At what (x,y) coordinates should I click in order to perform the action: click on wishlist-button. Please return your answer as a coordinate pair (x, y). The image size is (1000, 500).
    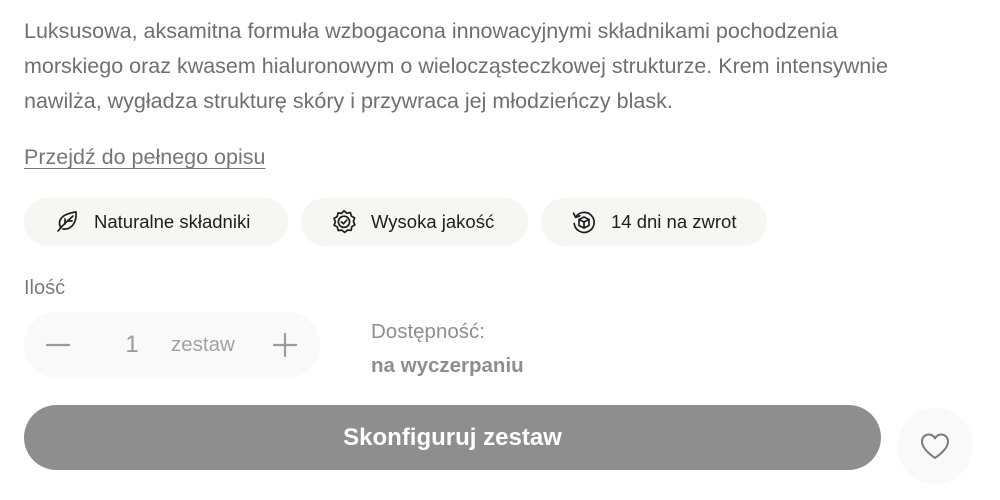
    Looking at the image, I should click on (935, 446).